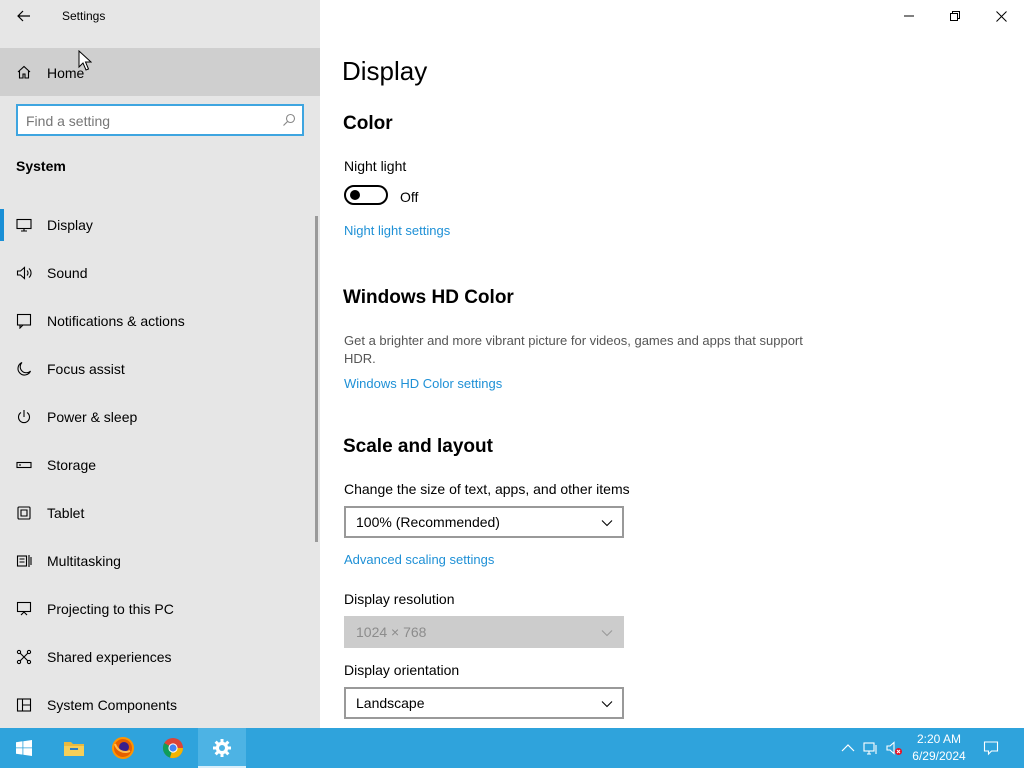  I want to click on sidebar-item-label: Notifications & actions, so click(116, 321).